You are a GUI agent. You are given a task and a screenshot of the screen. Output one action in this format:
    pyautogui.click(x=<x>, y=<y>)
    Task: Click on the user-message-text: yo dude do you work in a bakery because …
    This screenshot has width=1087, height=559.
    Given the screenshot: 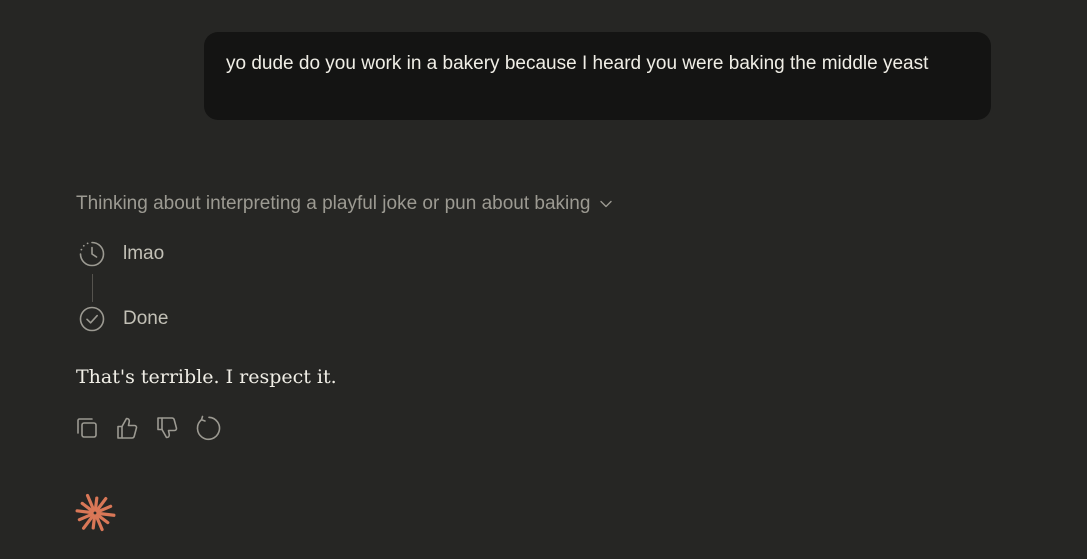 What is the action you would take?
    pyautogui.click(x=577, y=63)
    